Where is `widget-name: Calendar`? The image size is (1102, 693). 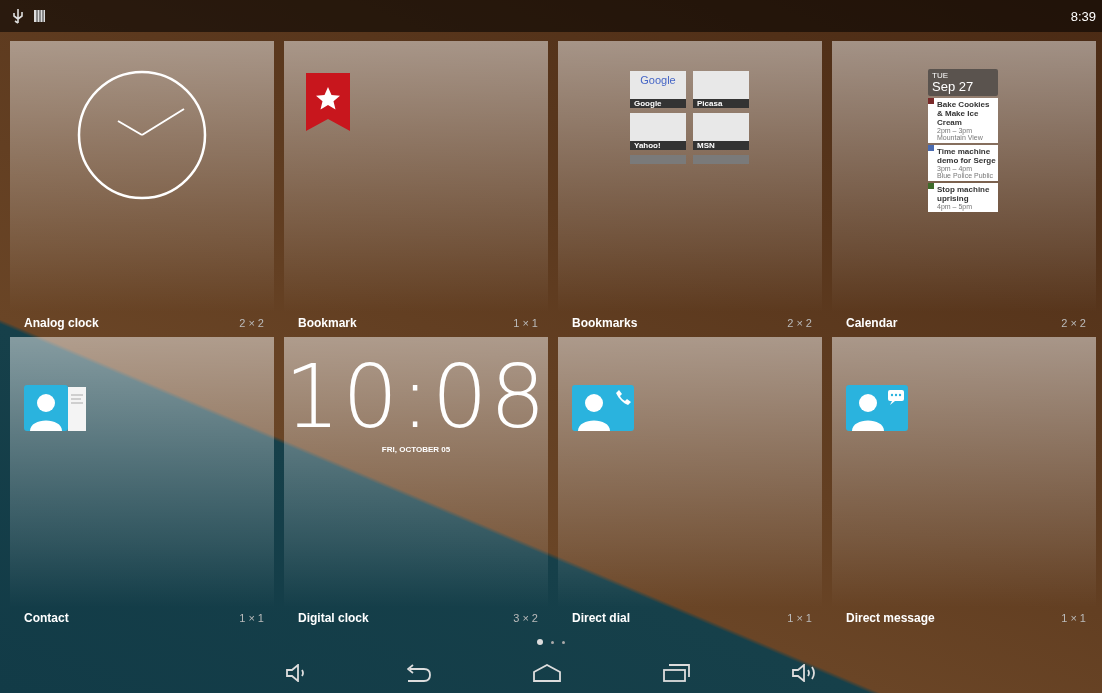 widget-name: Calendar is located at coordinates (872, 322).